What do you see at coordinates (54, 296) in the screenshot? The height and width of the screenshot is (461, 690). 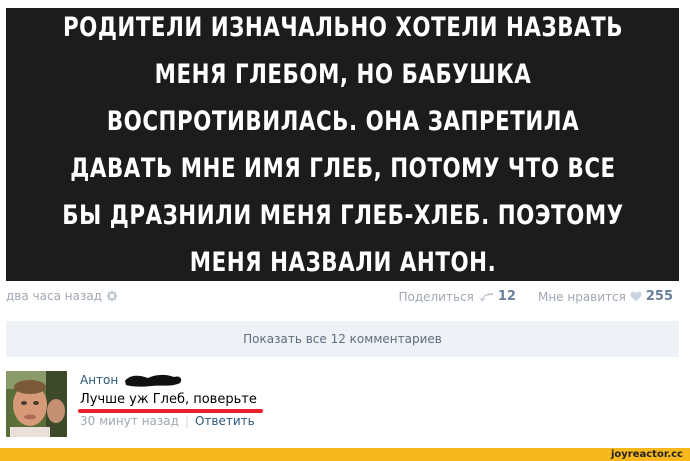 I see `post-time: два часа назад` at bounding box center [54, 296].